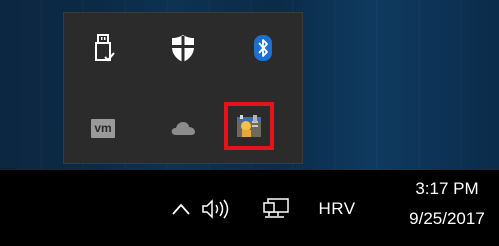  I want to click on highlighted-app-icon, so click(249, 126).